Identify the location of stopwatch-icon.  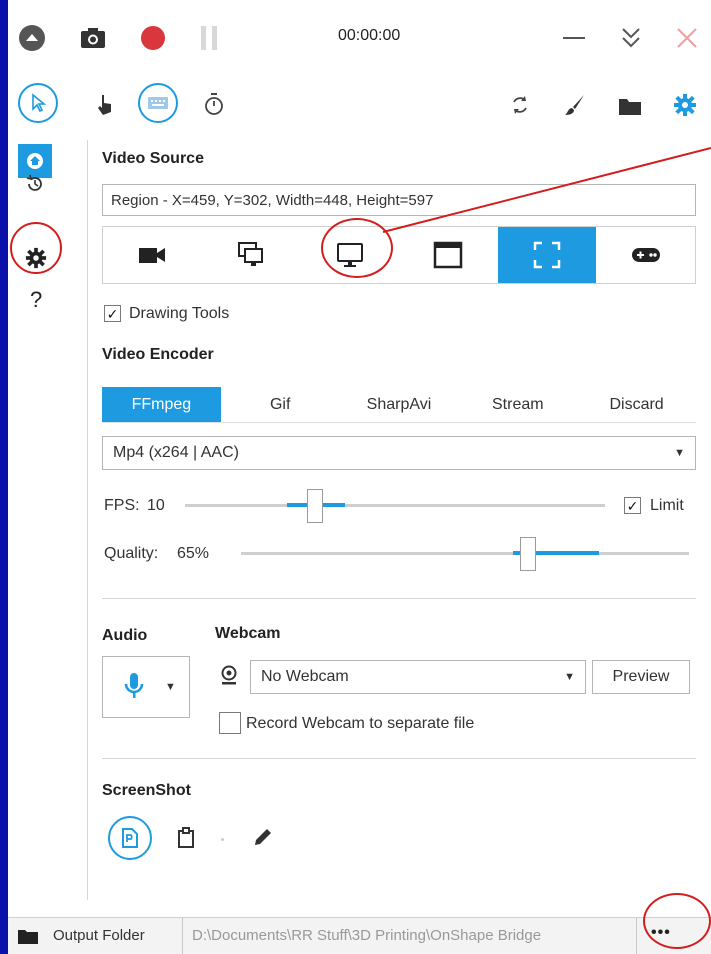
(214, 104).